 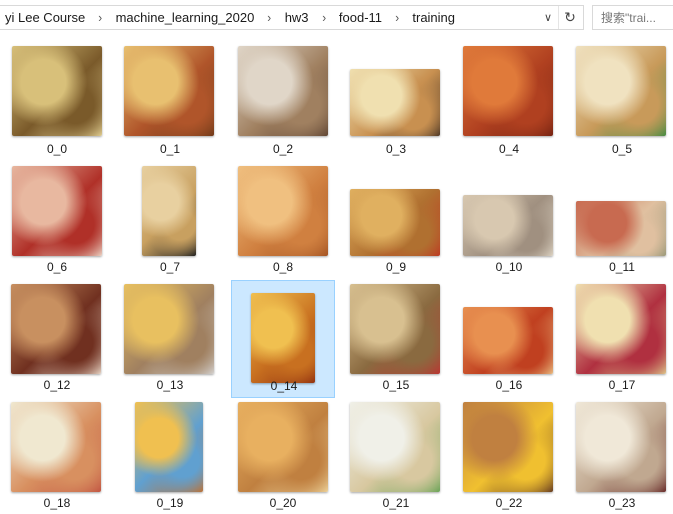 What do you see at coordinates (45, 17) in the screenshot?
I see `breadcrumb-item-course: yi Lee Course` at bounding box center [45, 17].